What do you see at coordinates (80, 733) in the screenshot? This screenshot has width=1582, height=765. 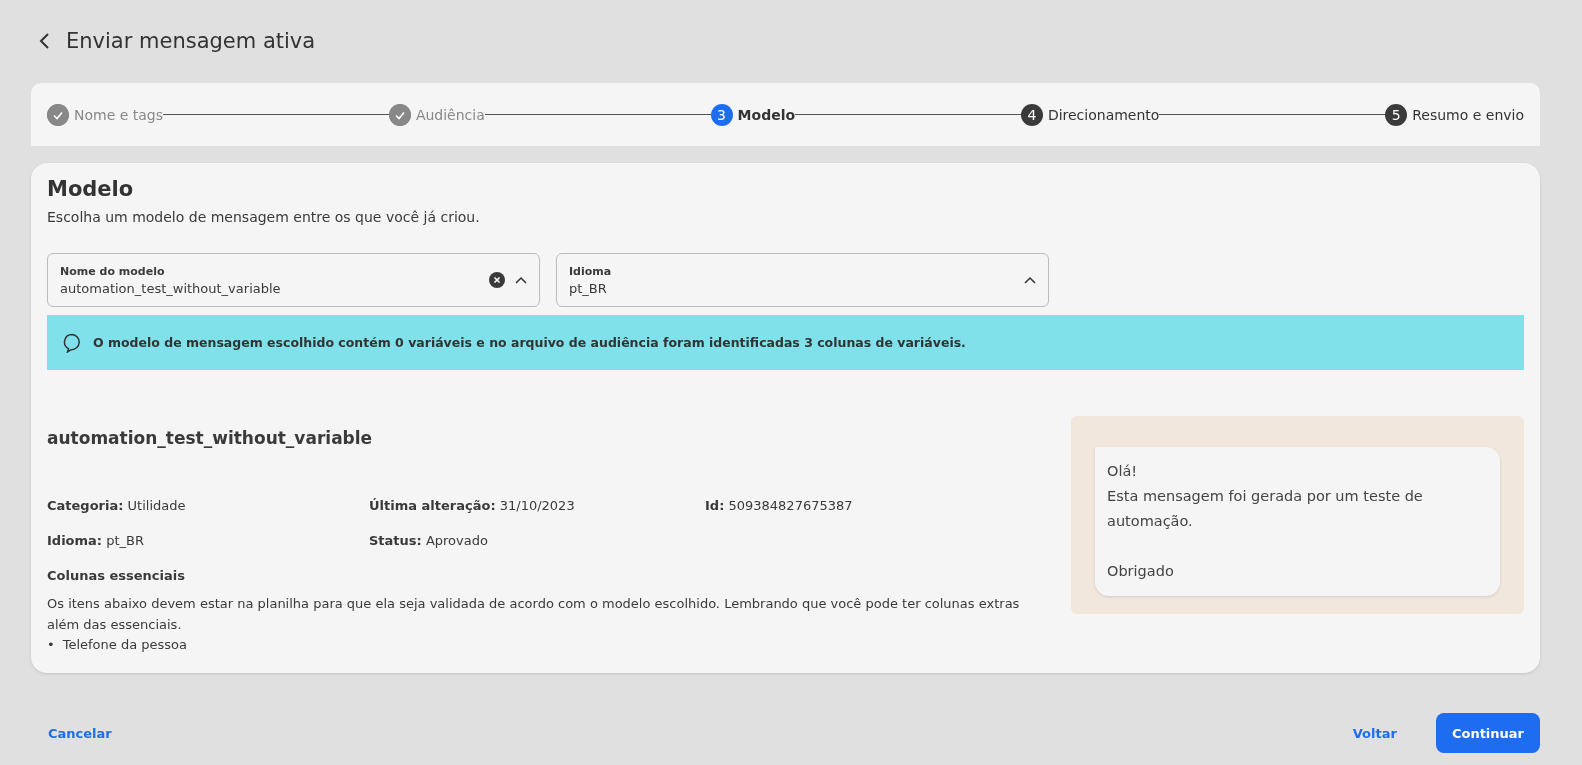 I see `cancel-button: Cancelar` at bounding box center [80, 733].